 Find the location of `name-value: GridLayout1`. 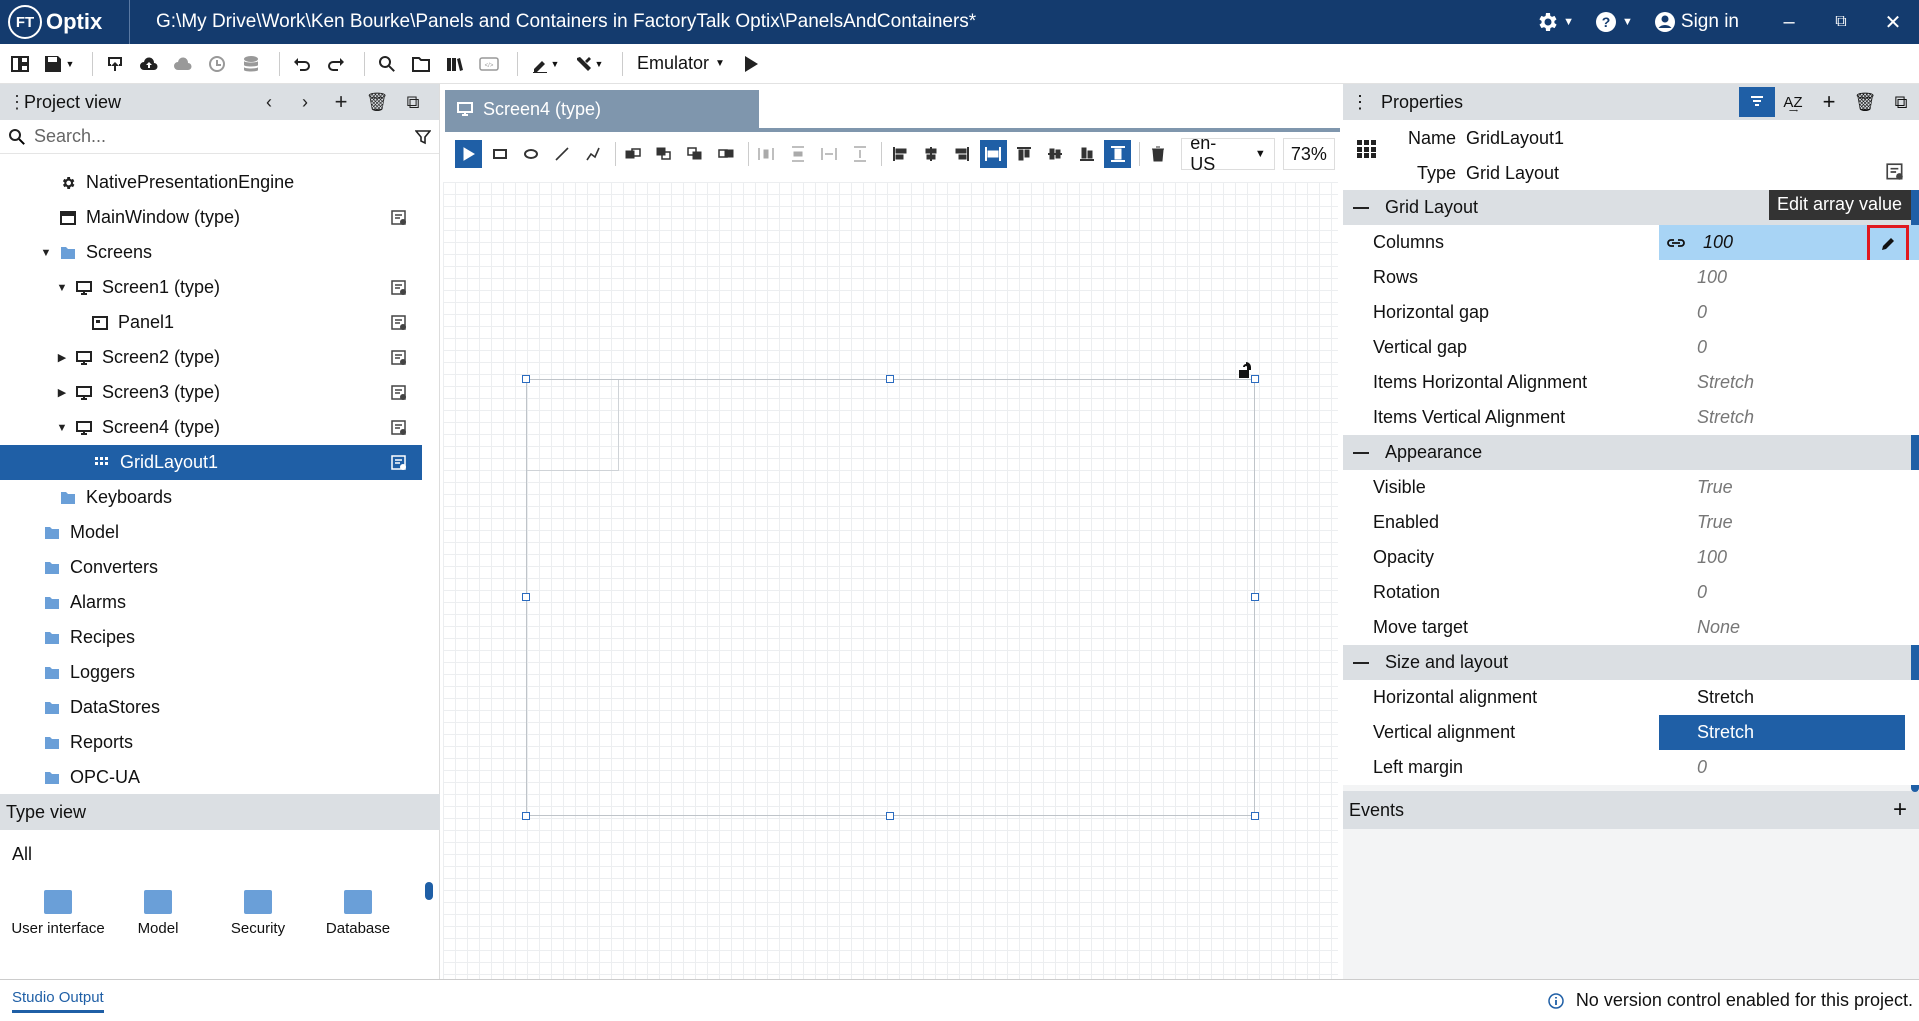

name-value: GridLayout1 is located at coordinates (1515, 138).